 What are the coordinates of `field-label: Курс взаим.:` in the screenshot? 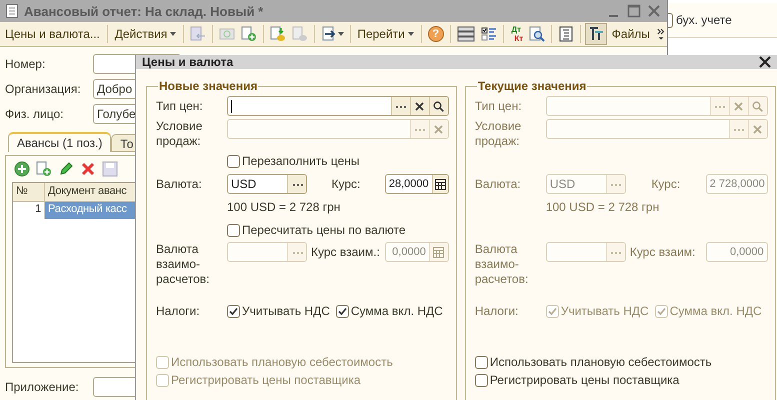 It's located at (345, 252).